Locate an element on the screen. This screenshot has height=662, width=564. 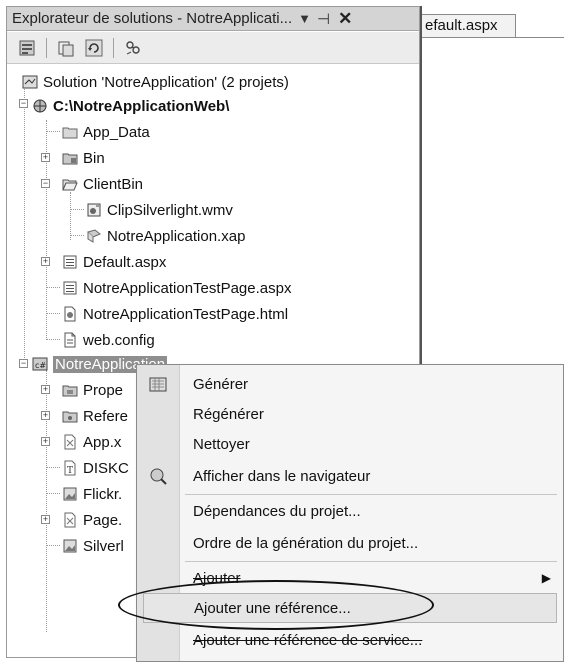
menu-item-regenerer: Régénérer is located at coordinates (350, 414).